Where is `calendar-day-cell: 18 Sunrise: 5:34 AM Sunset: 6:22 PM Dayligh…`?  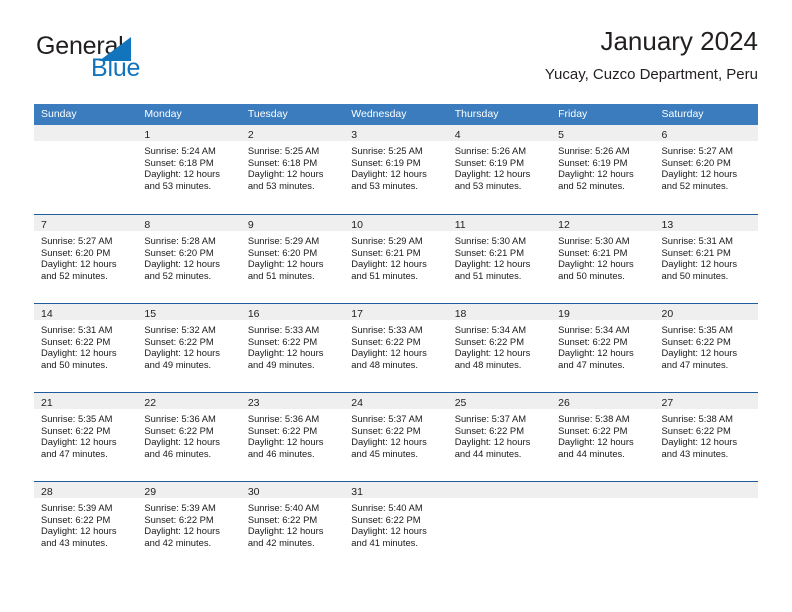 calendar-day-cell: 18 Sunrise: 5:34 AM Sunset: 6:22 PM Dayligh… is located at coordinates (499, 348).